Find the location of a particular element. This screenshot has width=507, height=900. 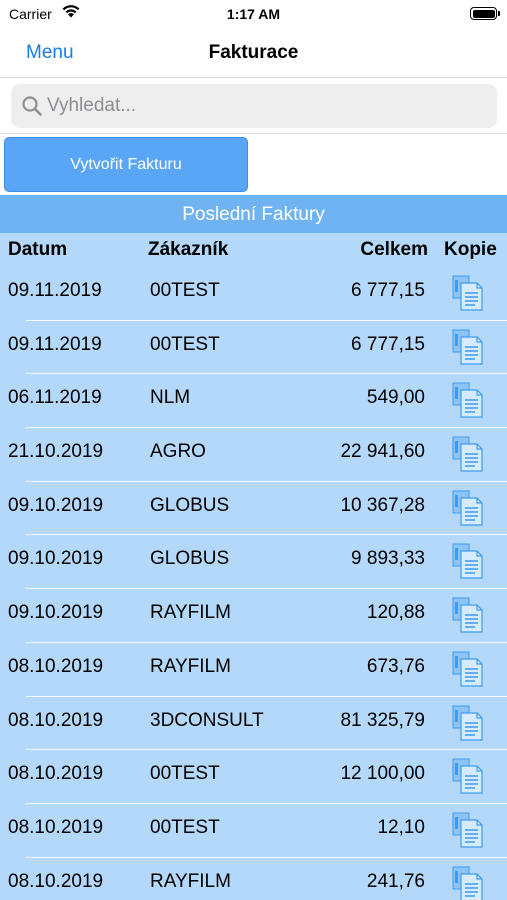

column-header-total: Celkem is located at coordinates (394, 249).